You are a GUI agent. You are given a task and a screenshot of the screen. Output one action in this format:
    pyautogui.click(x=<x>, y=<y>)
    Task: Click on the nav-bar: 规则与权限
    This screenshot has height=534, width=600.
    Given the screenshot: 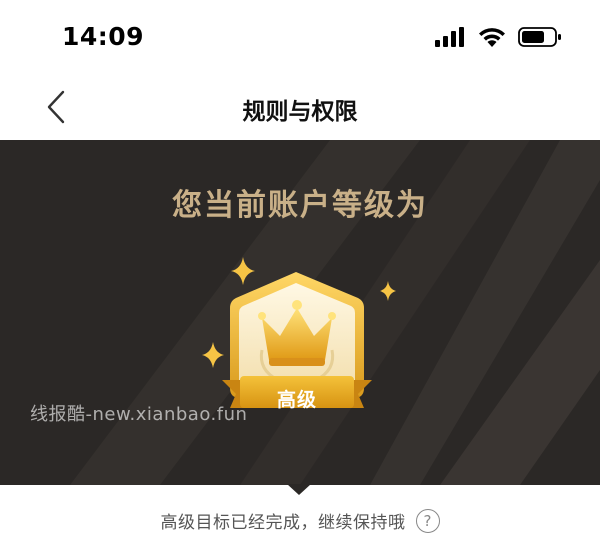 What is the action you would take?
    pyautogui.click(x=300, y=107)
    